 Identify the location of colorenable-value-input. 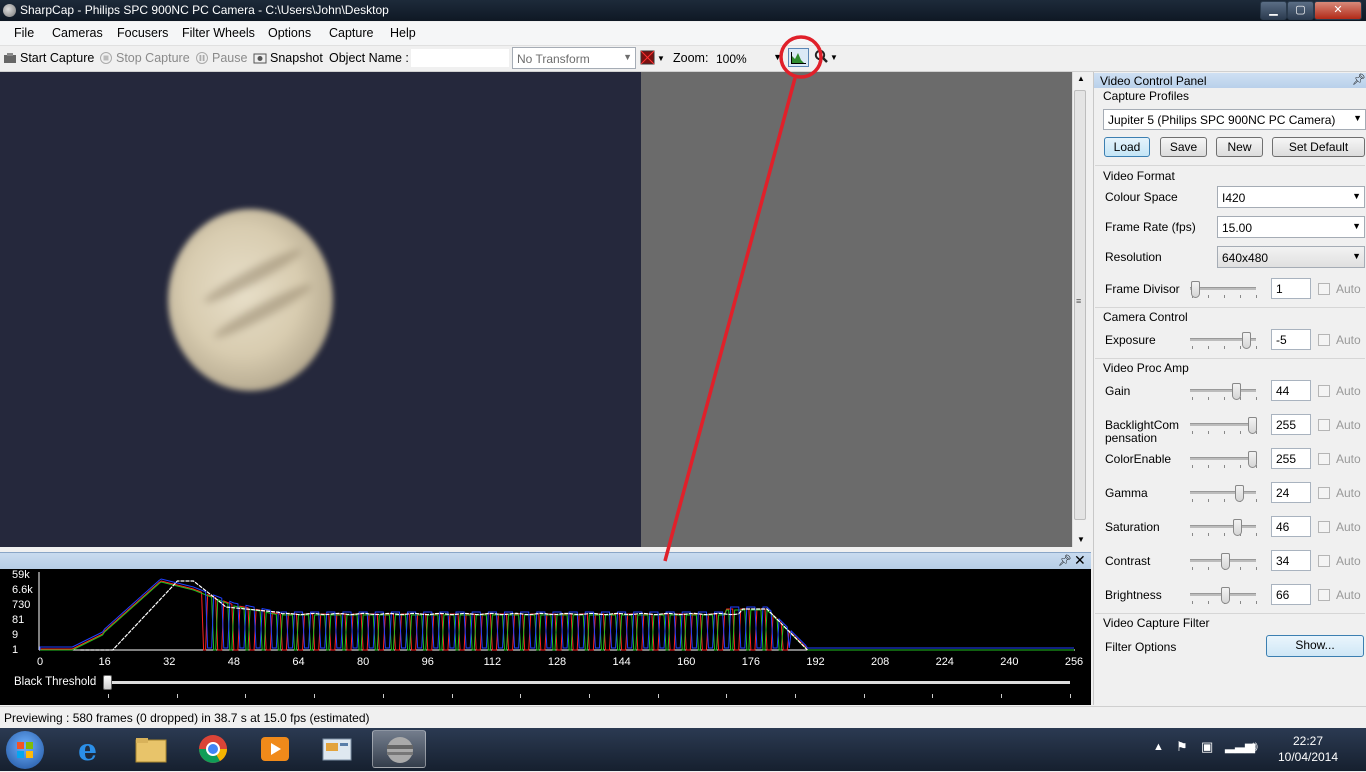
(1291, 458).